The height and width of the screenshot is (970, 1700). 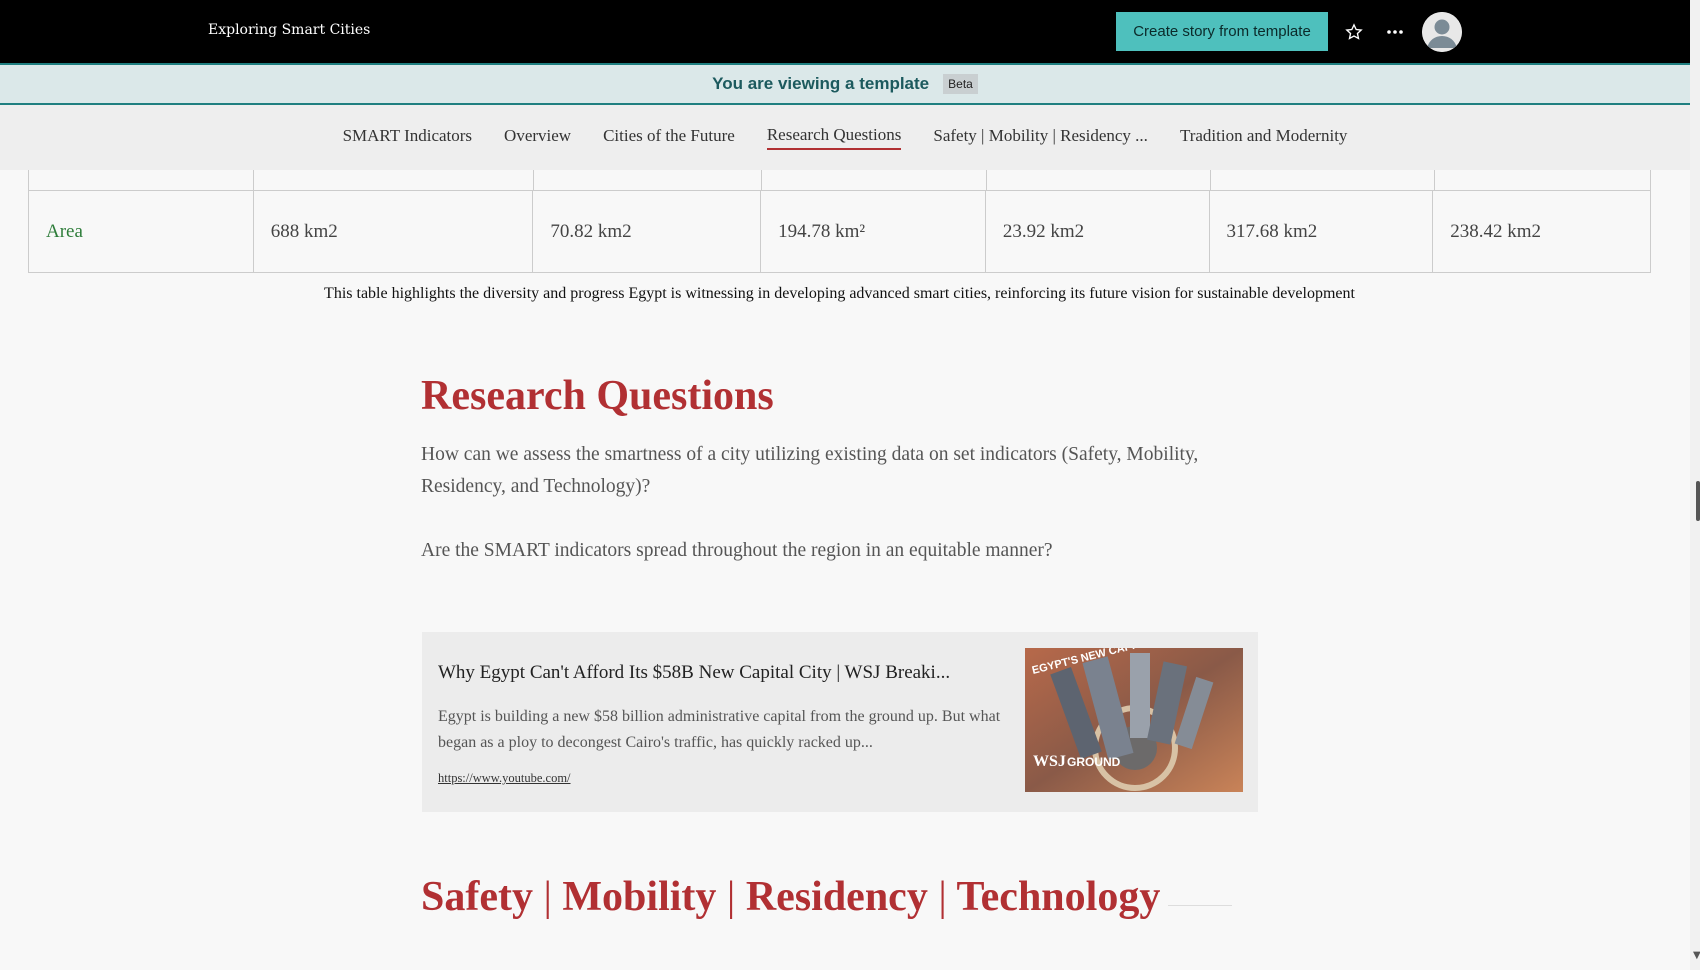 What do you see at coordinates (1442, 32) in the screenshot?
I see `user-avatar-icon` at bounding box center [1442, 32].